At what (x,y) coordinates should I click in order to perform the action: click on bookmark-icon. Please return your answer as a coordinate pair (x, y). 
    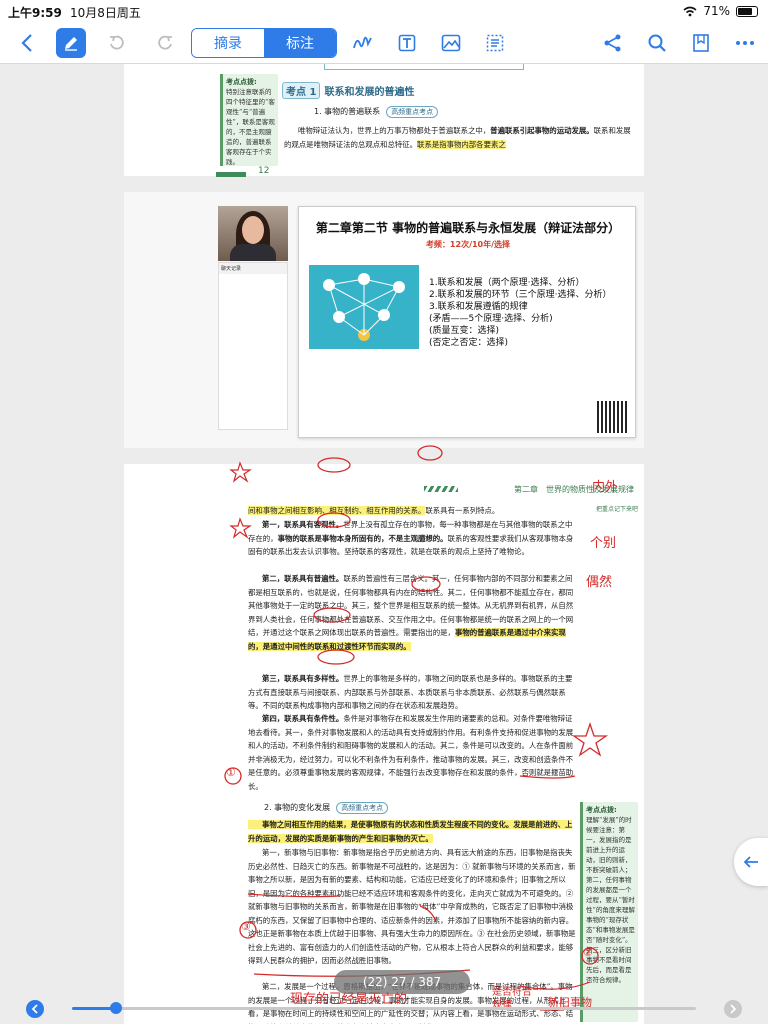
    Looking at the image, I should click on (701, 43).